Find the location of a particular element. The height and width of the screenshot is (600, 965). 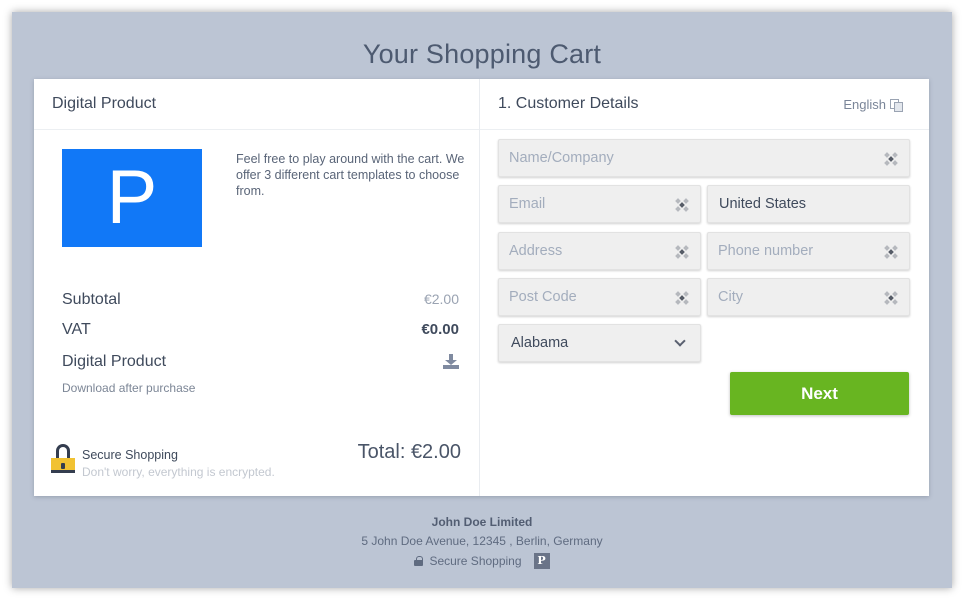

product-logo: P is located at coordinates (132, 198).